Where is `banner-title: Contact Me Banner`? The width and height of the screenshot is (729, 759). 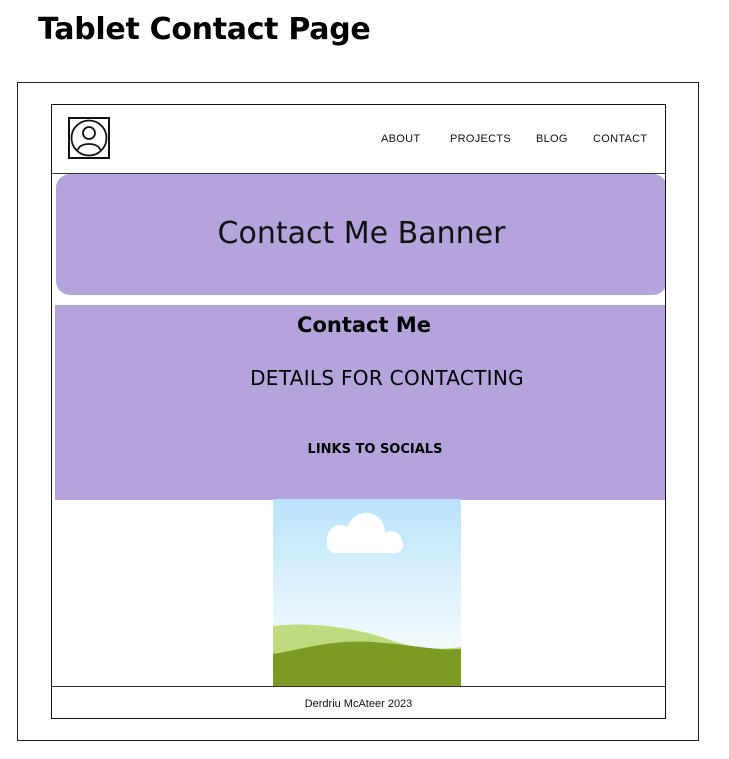
banner-title: Contact Me Banner is located at coordinates (361, 233).